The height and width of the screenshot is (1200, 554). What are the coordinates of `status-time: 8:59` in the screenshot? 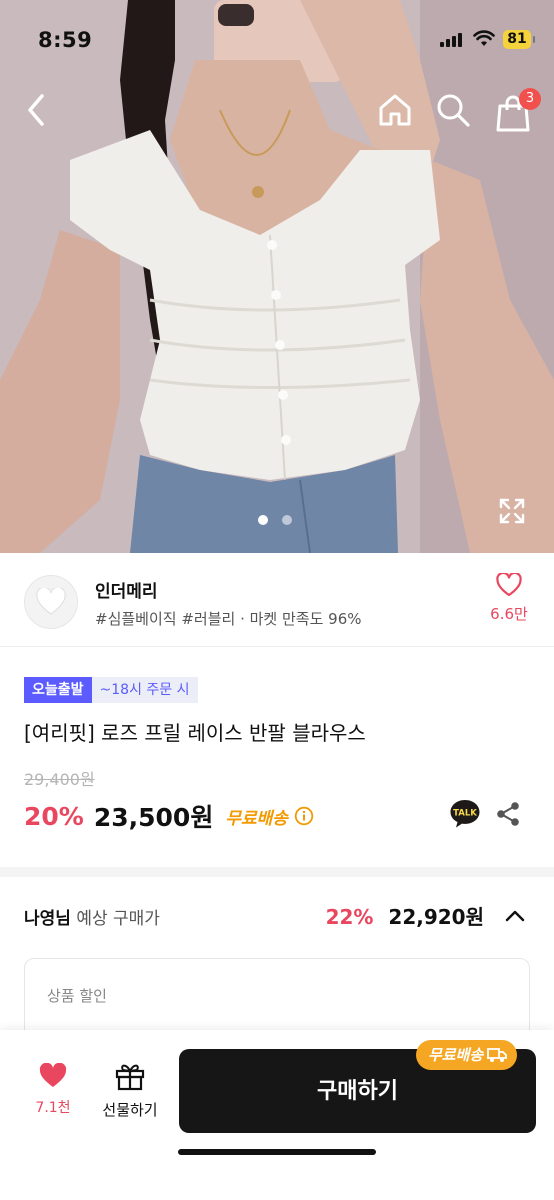 It's located at (65, 40).